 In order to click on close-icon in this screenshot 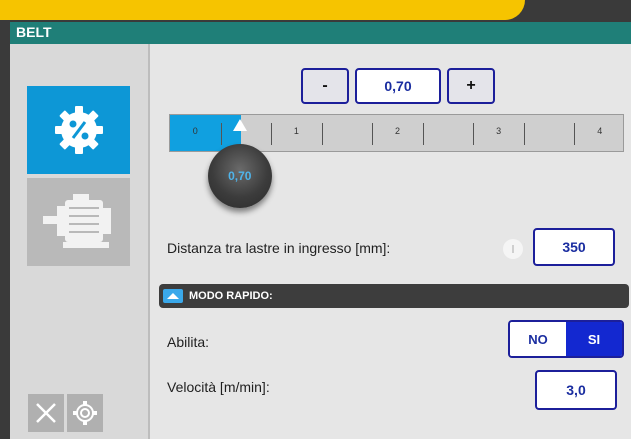, I will do `click(46, 413)`.